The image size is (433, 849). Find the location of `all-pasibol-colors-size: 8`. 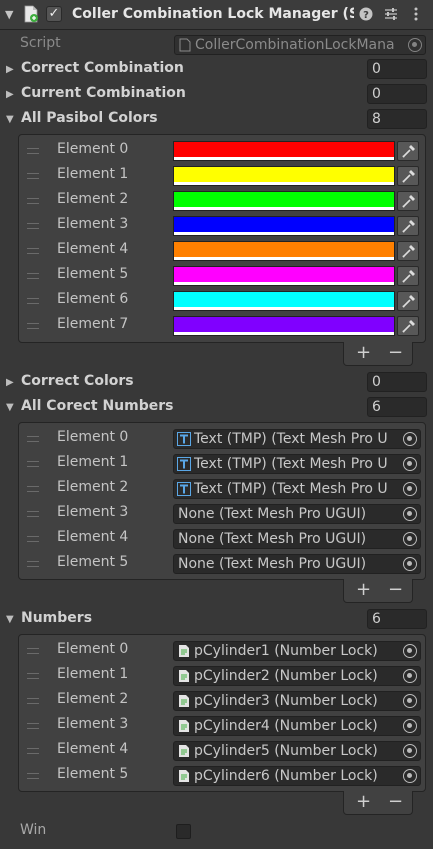

all-pasibol-colors-size: 8 is located at coordinates (397, 119).